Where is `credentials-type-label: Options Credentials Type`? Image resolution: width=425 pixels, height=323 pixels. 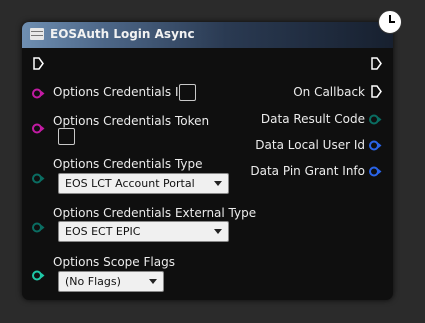
credentials-type-label: Options Credentials Type is located at coordinates (128, 164).